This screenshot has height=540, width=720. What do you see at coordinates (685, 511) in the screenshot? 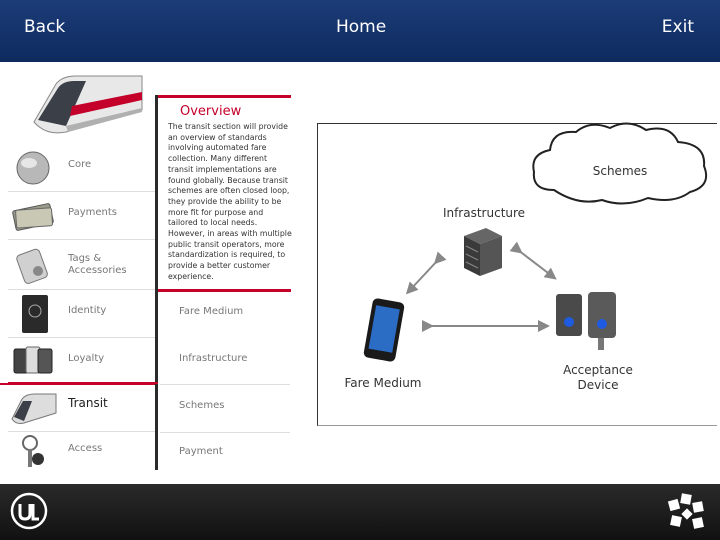
I see `brand-logo-icon` at bounding box center [685, 511].